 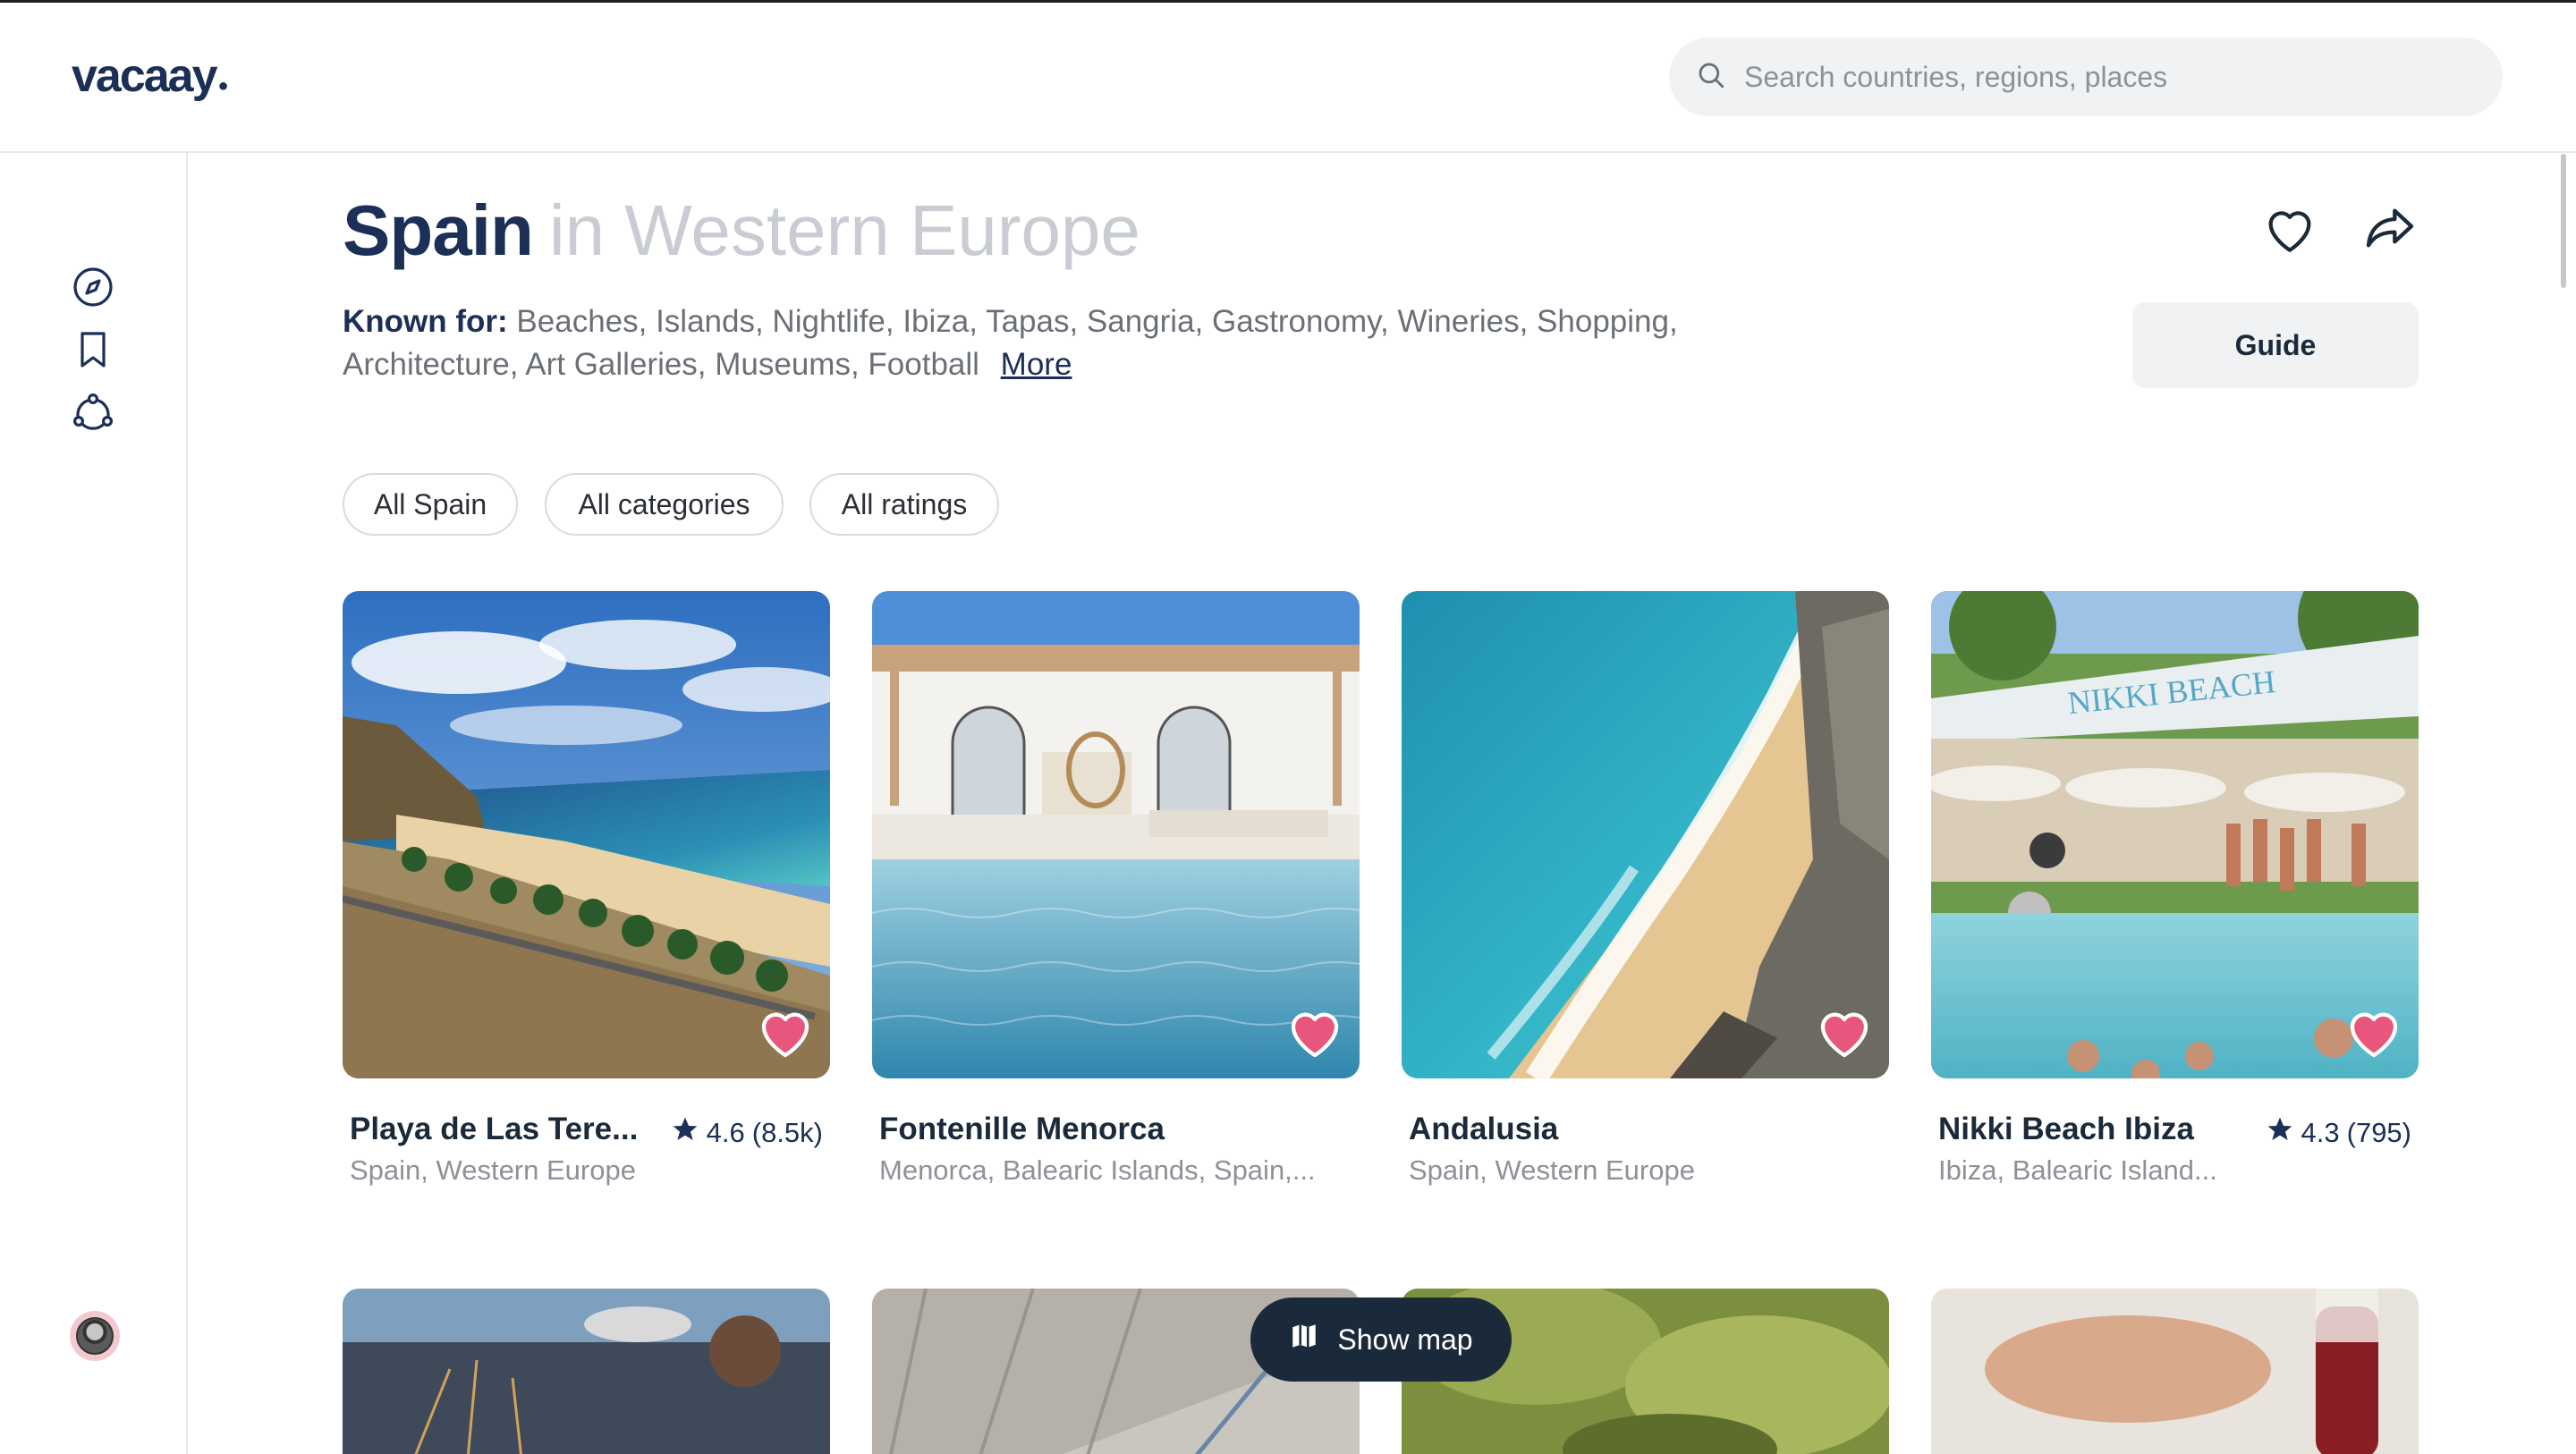 What do you see at coordinates (844, 230) in the screenshot?
I see `page-subtitle: in Western Europe` at bounding box center [844, 230].